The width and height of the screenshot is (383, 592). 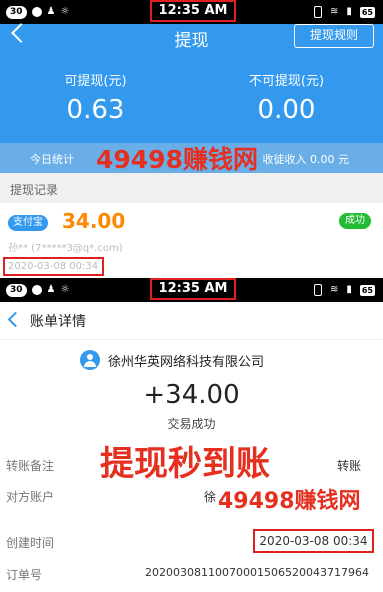 I want to click on status-badge: 成功, so click(x=355, y=221).